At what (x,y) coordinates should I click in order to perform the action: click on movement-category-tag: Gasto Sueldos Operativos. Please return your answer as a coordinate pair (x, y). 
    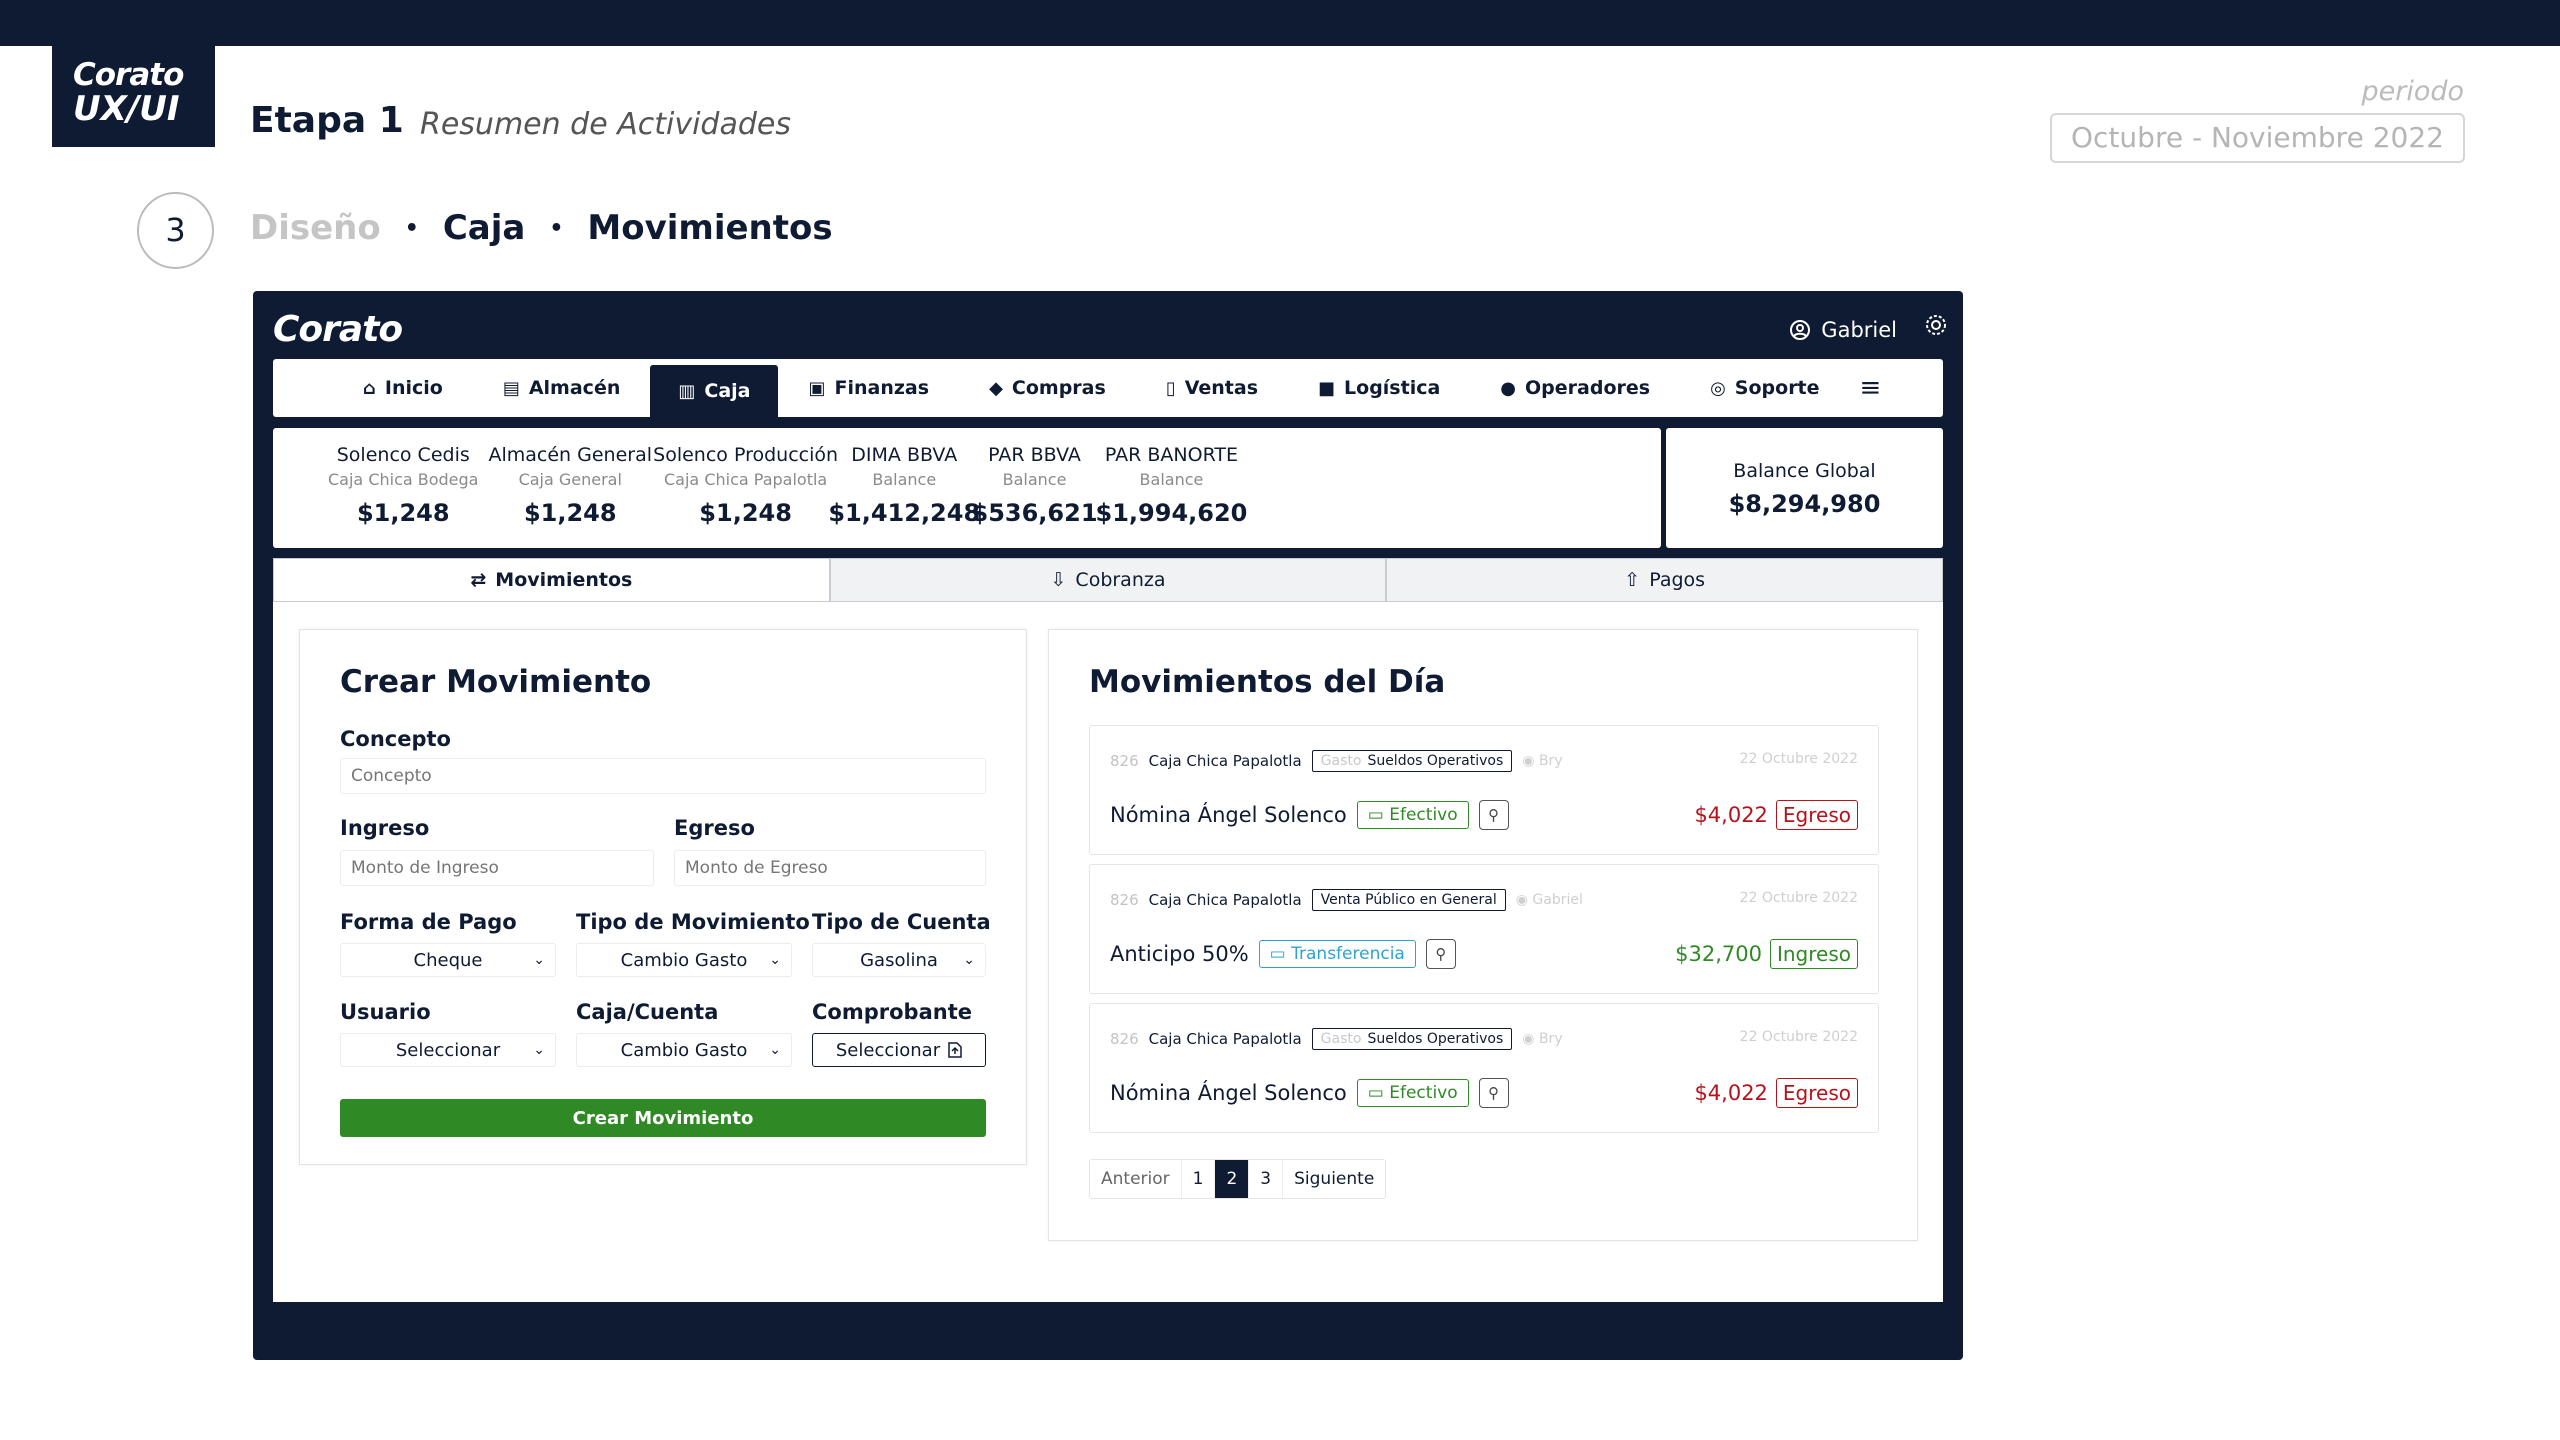
    Looking at the image, I should click on (1412, 761).